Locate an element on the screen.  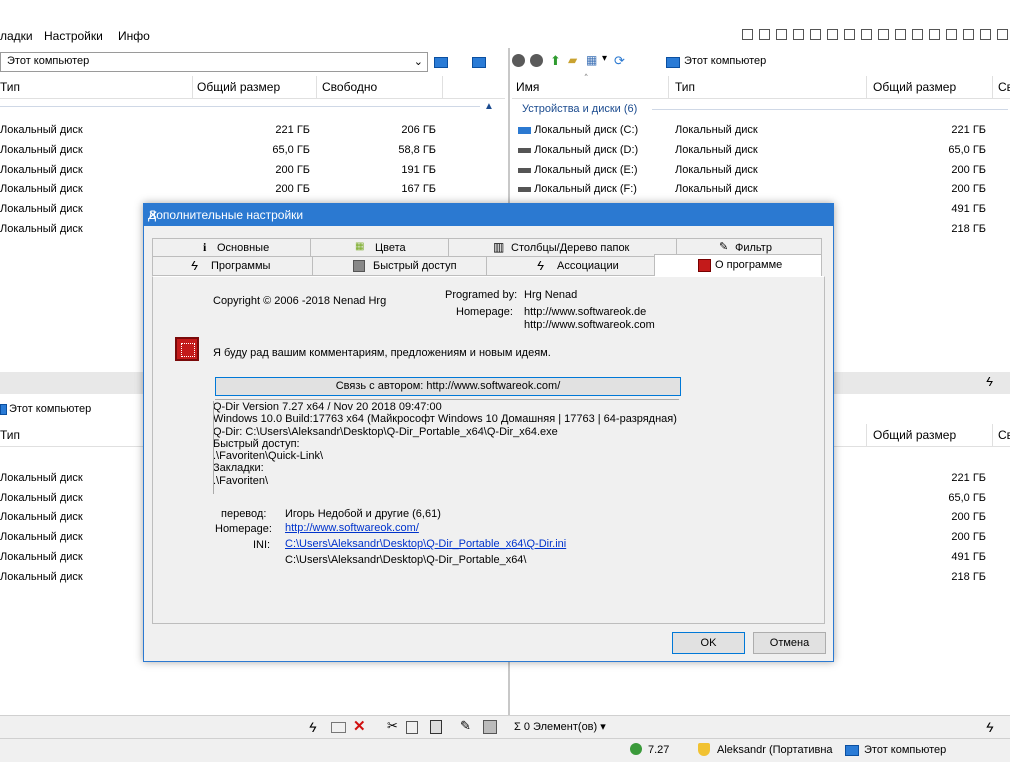
layout-14-icon is located at coordinates (968, 34).